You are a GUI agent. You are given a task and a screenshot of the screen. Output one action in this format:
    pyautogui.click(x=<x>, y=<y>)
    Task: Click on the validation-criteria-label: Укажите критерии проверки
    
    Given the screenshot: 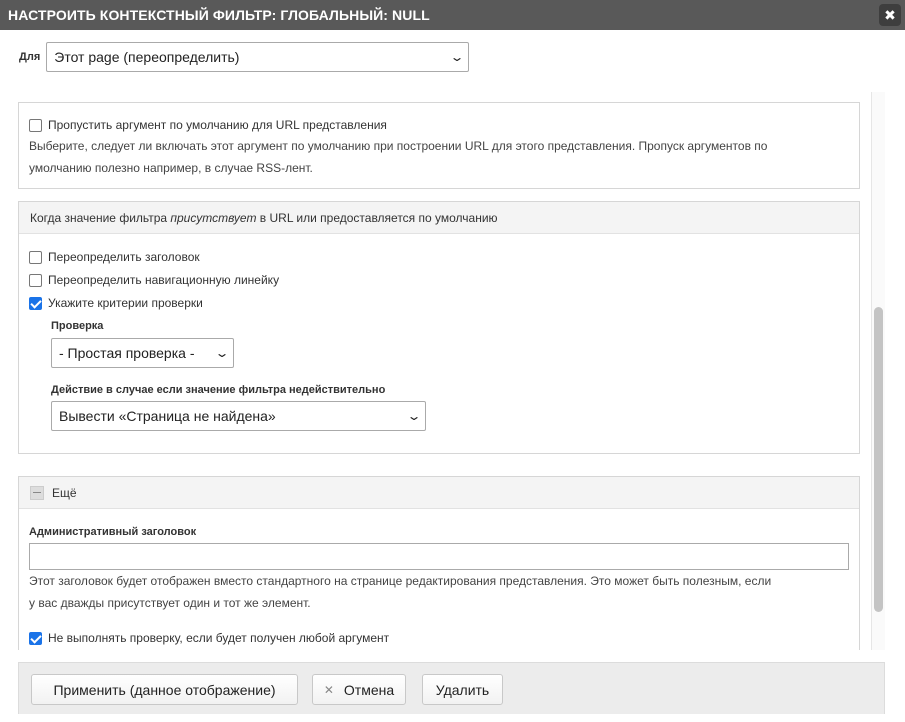 What is the action you would take?
    pyautogui.click(x=125, y=303)
    